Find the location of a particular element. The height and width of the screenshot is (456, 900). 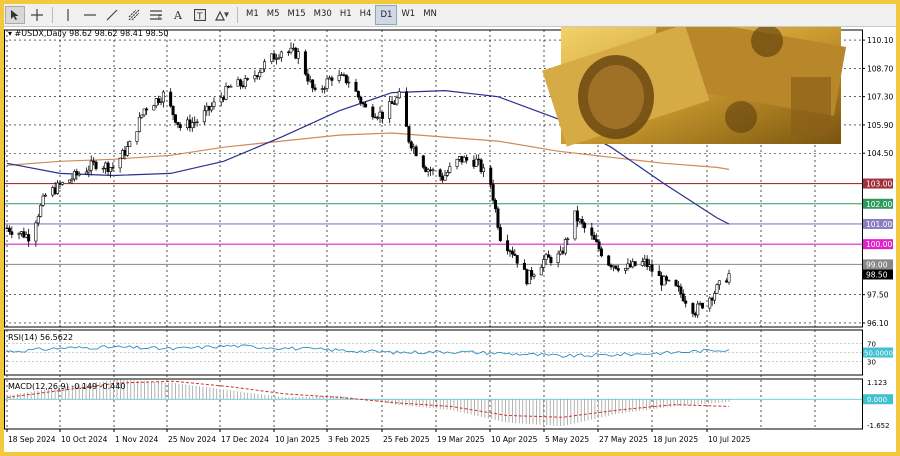

seal-shape is located at coordinates (741, 117).